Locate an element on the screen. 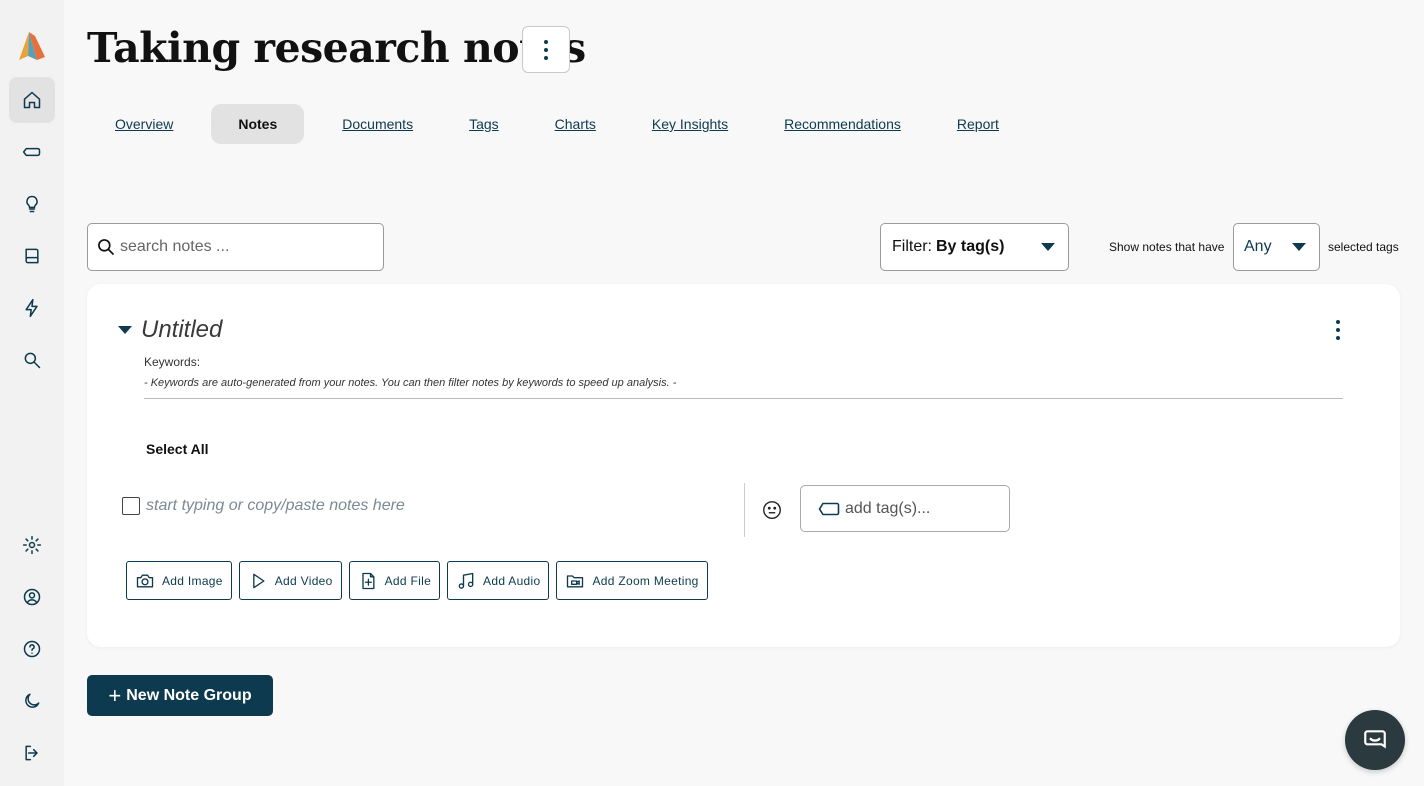 This screenshot has height=786, width=1424. tab-overview: Overview is located at coordinates (144, 124).